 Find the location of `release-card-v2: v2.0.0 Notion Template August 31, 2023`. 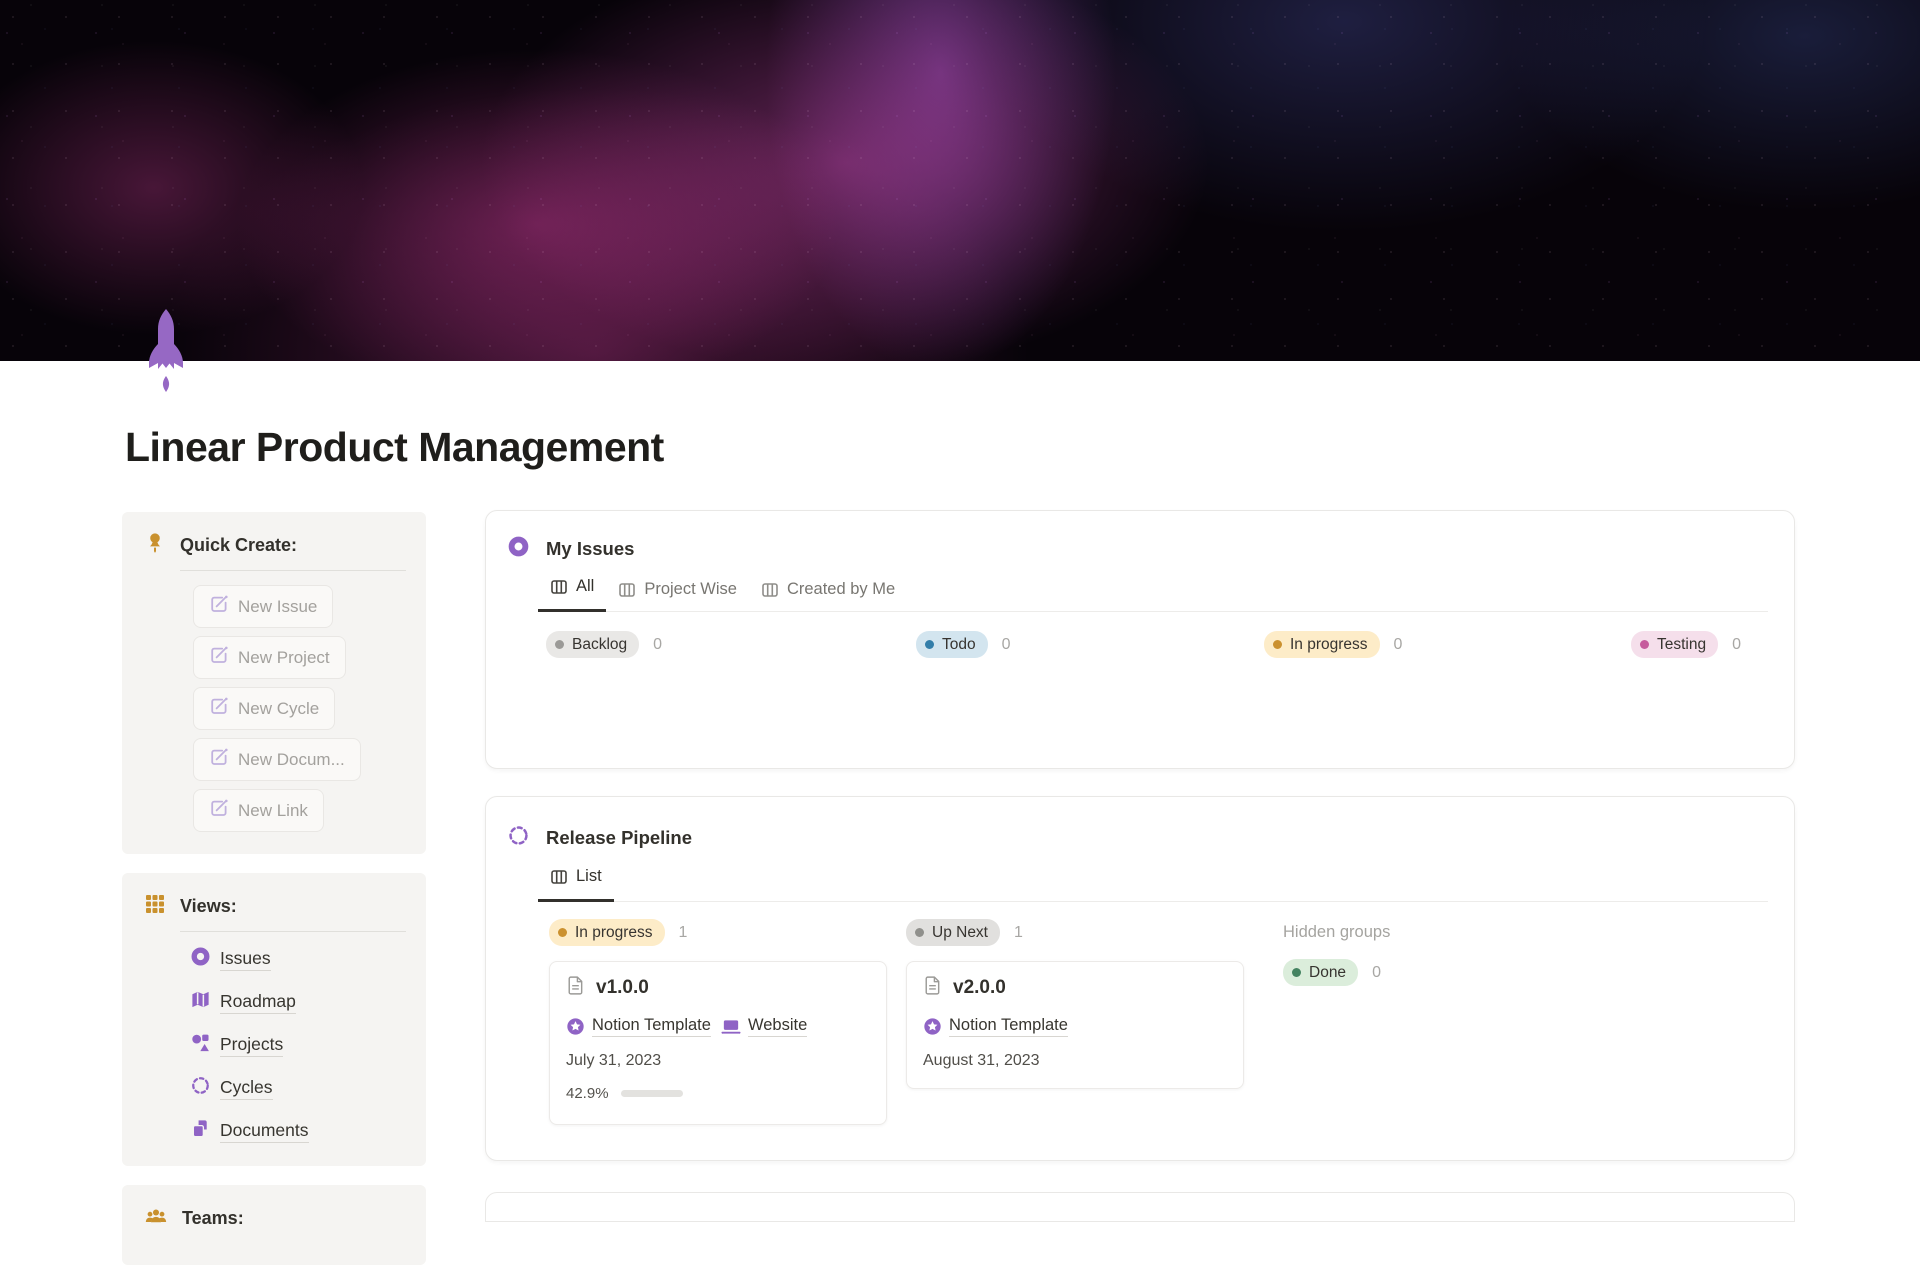

release-card-v2: v2.0.0 Notion Template August 31, 2023 is located at coordinates (1075, 1025).